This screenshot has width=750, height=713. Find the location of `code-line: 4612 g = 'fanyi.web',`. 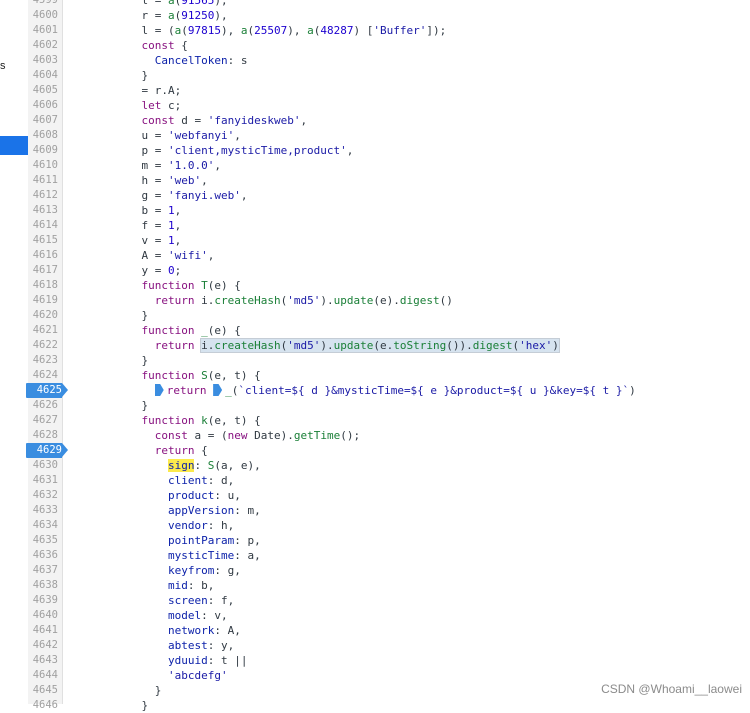

code-line: 4612 g = 'fanyi.web', is located at coordinates (391, 195).